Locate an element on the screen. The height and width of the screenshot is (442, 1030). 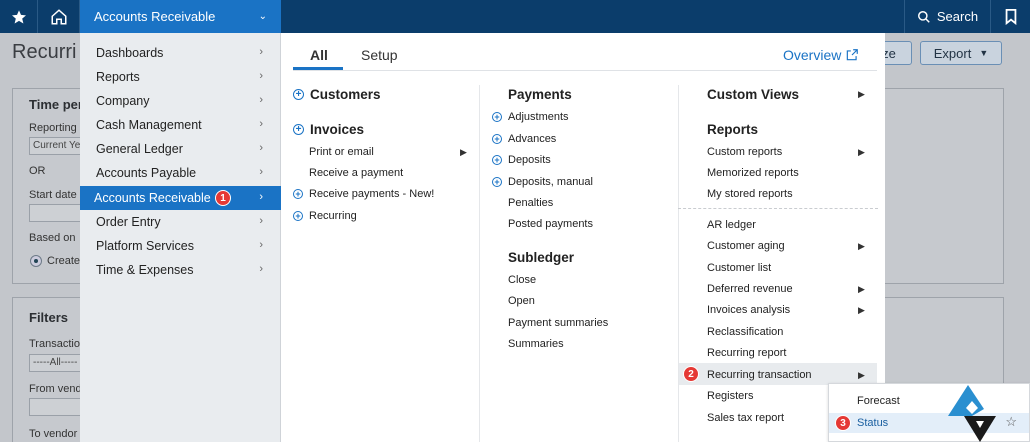
menu-item-label: General Ledger is located at coordinates (139, 149).